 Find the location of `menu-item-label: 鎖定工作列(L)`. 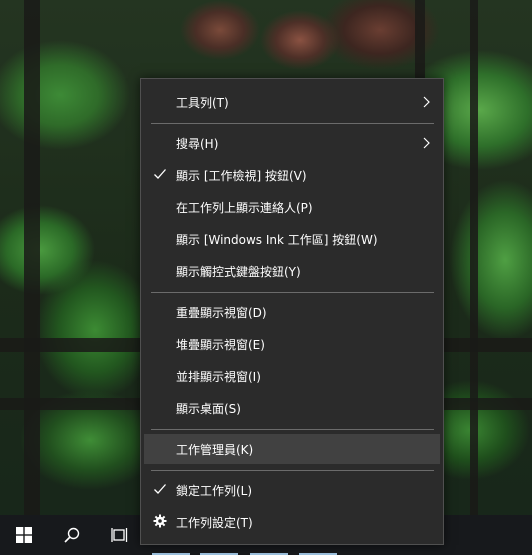

menu-item-label: 鎖定工作列(L) is located at coordinates (214, 490).